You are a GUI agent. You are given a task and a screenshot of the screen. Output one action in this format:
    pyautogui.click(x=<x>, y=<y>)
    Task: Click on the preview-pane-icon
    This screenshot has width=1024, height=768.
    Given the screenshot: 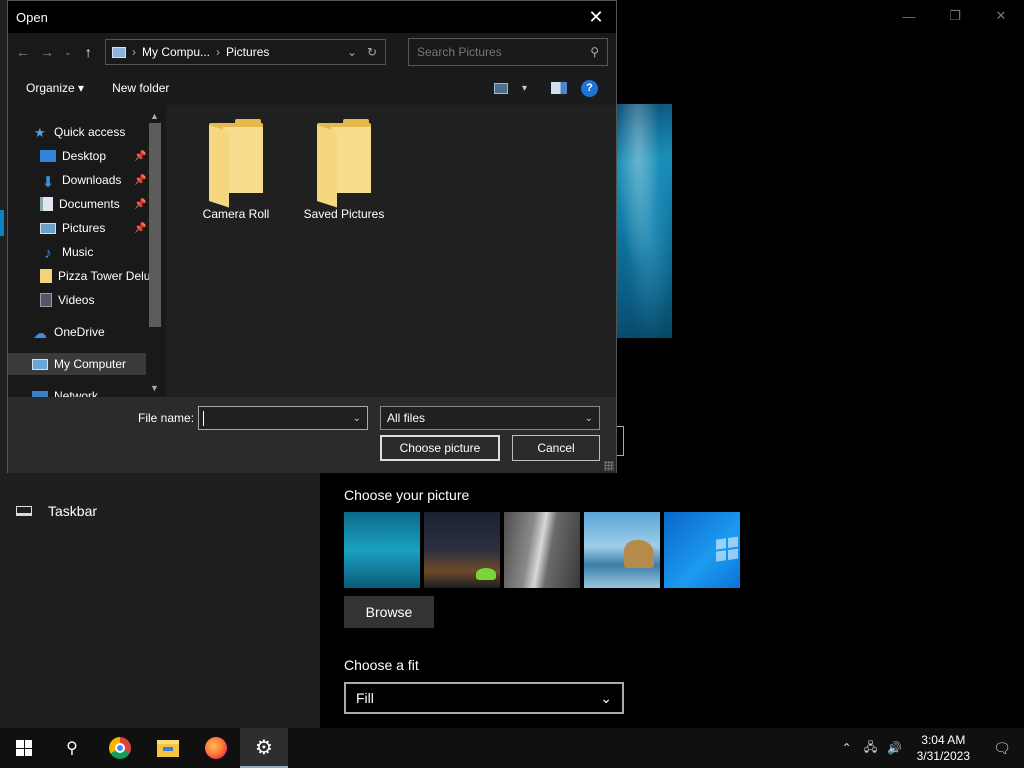 What is the action you would take?
    pyautogui.click(x=559, y=88)
    